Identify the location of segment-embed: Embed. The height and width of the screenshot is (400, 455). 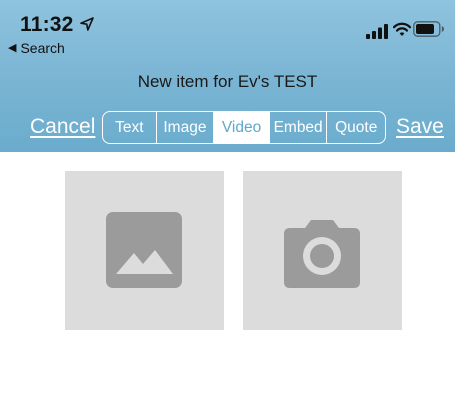
(299, 127).